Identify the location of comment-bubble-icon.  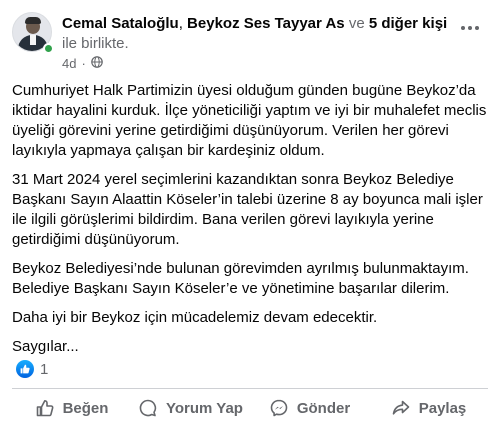
(148, 408).